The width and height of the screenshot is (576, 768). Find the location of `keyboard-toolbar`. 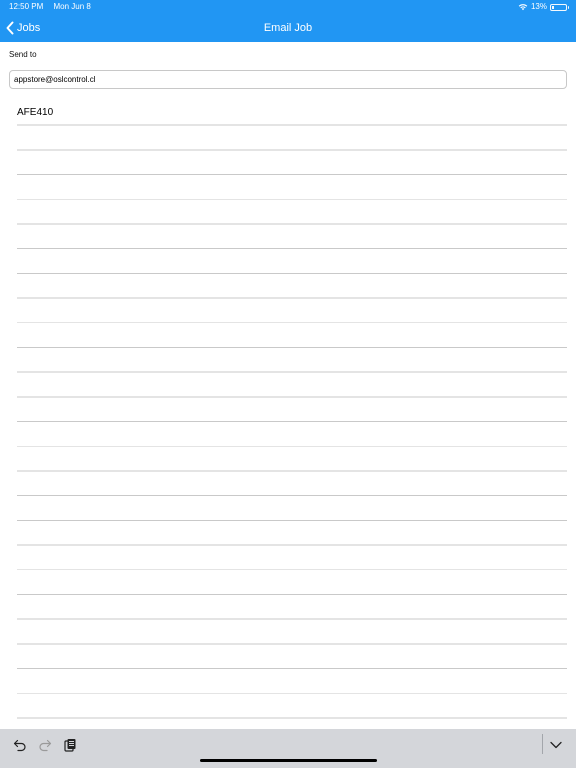

keyboard-toolbar is located at coordinates (288, 748).